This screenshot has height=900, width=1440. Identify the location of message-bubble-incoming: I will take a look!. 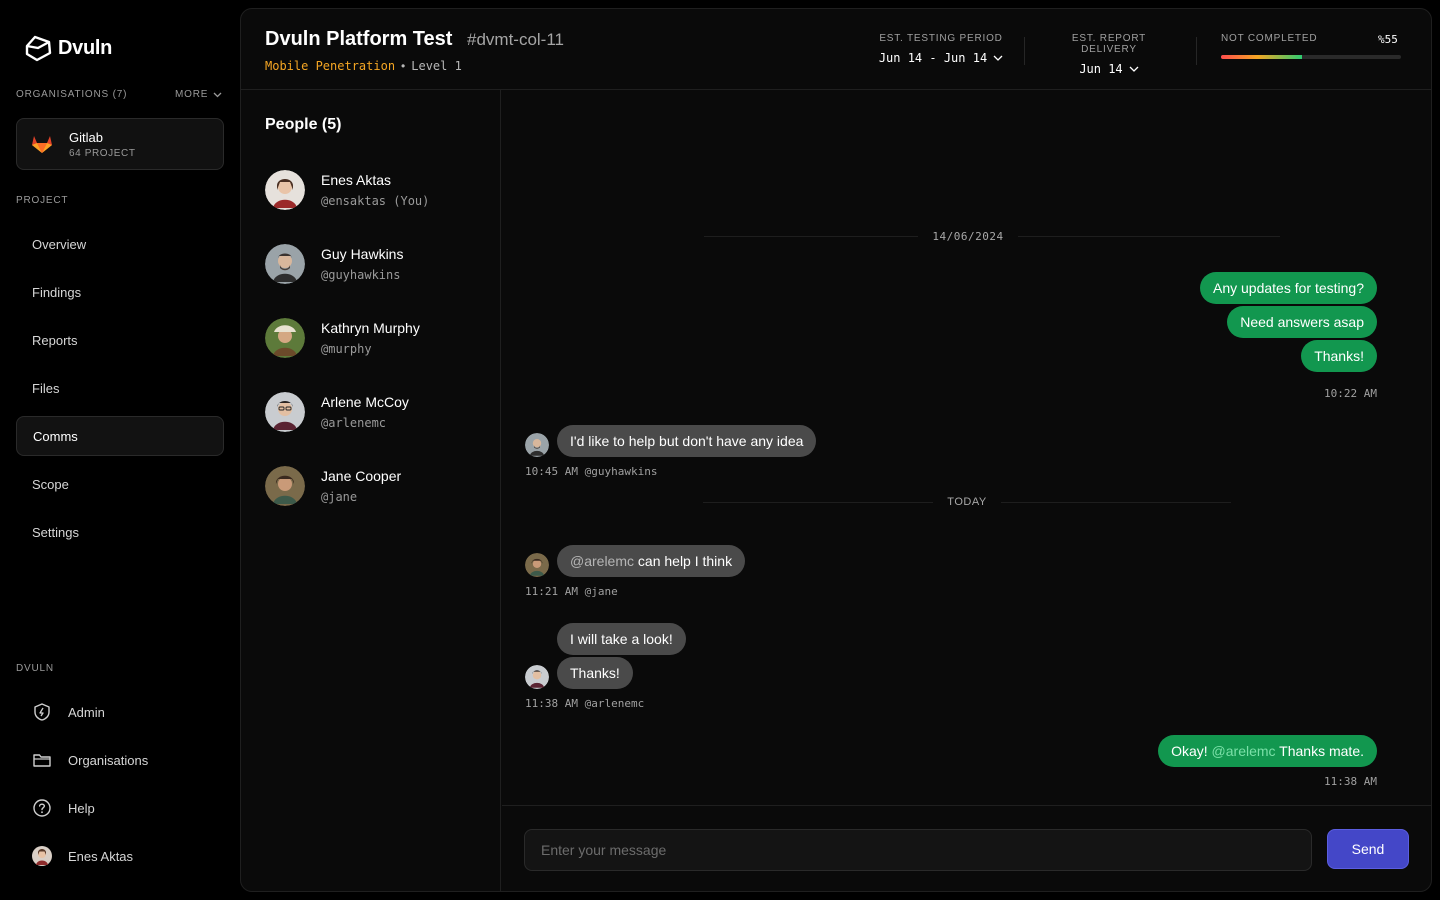
(621, 639).